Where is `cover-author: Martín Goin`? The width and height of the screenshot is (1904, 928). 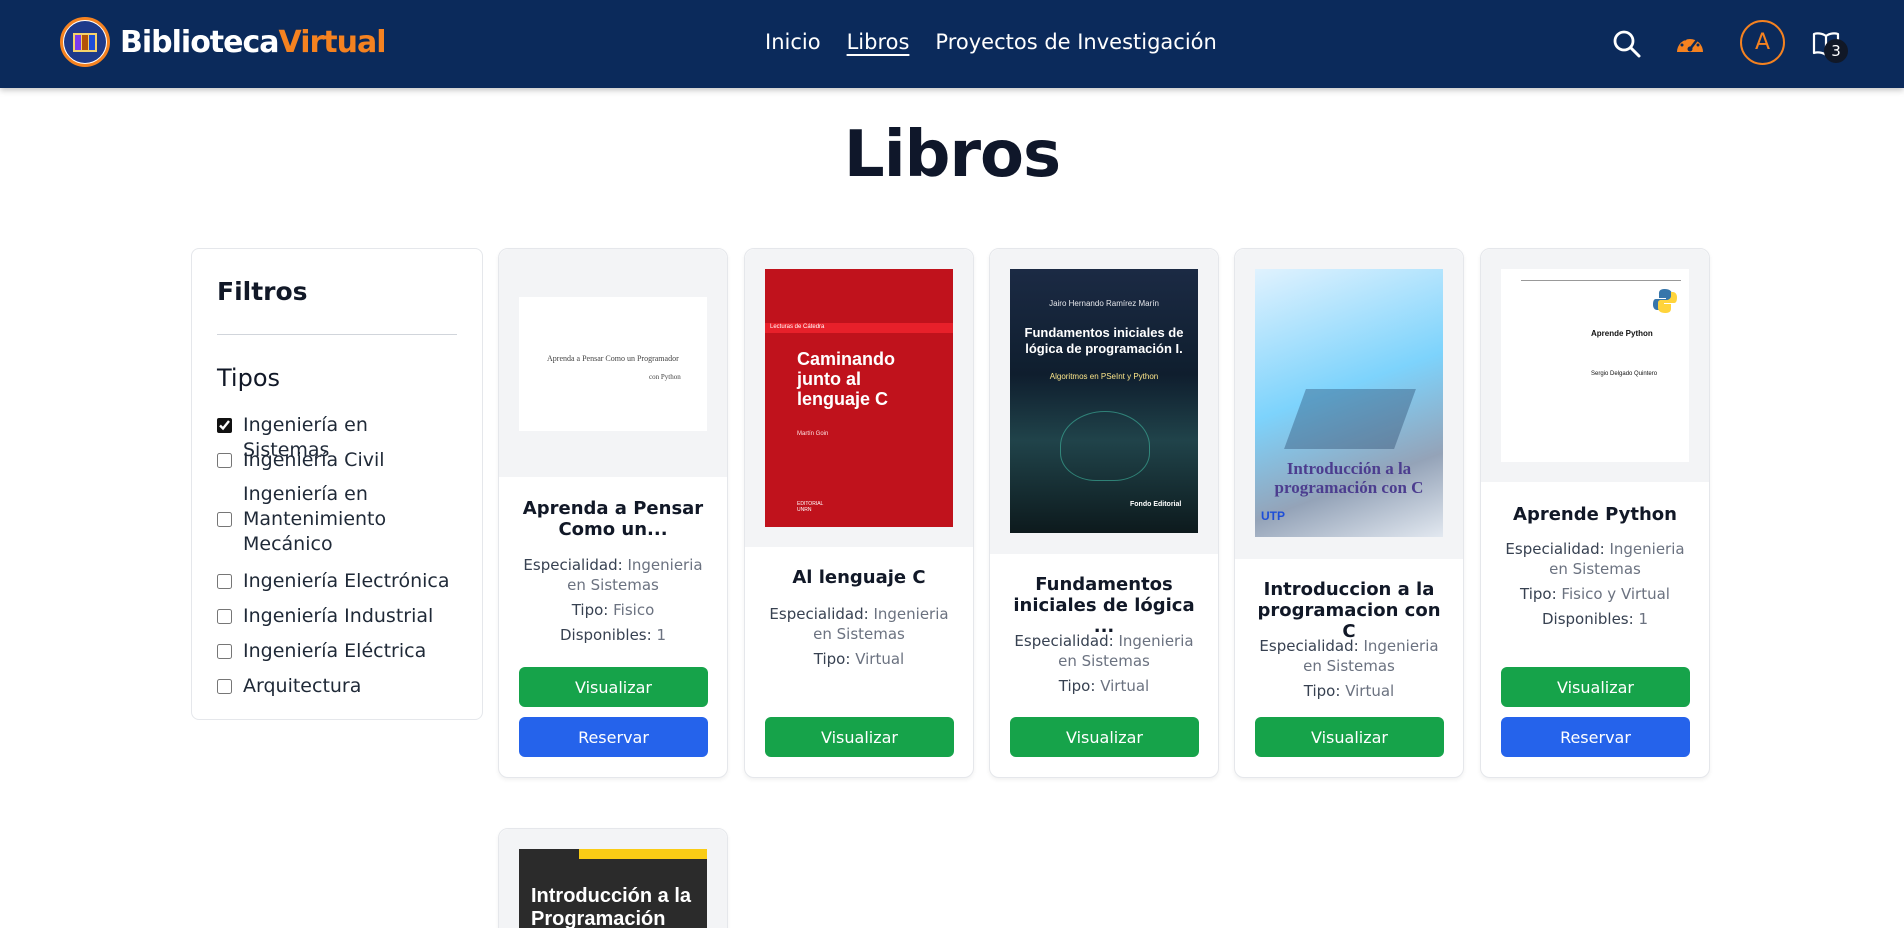
cover-author: Martín Goin is located at coordinates (813, 434).